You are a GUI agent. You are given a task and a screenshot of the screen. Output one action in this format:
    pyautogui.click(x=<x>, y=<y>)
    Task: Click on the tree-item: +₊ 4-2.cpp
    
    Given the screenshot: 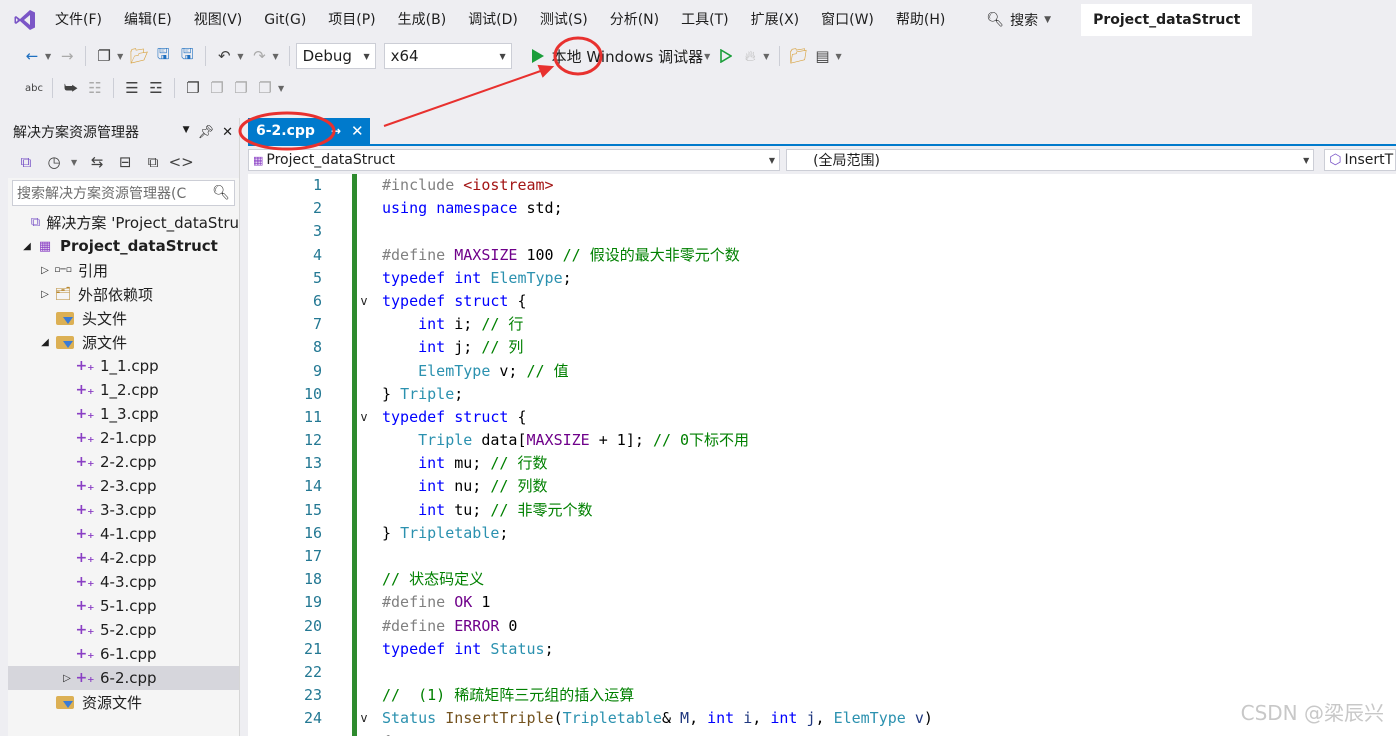 What is the action you would take?
    pyautogui.click(x=123, y=558)
    